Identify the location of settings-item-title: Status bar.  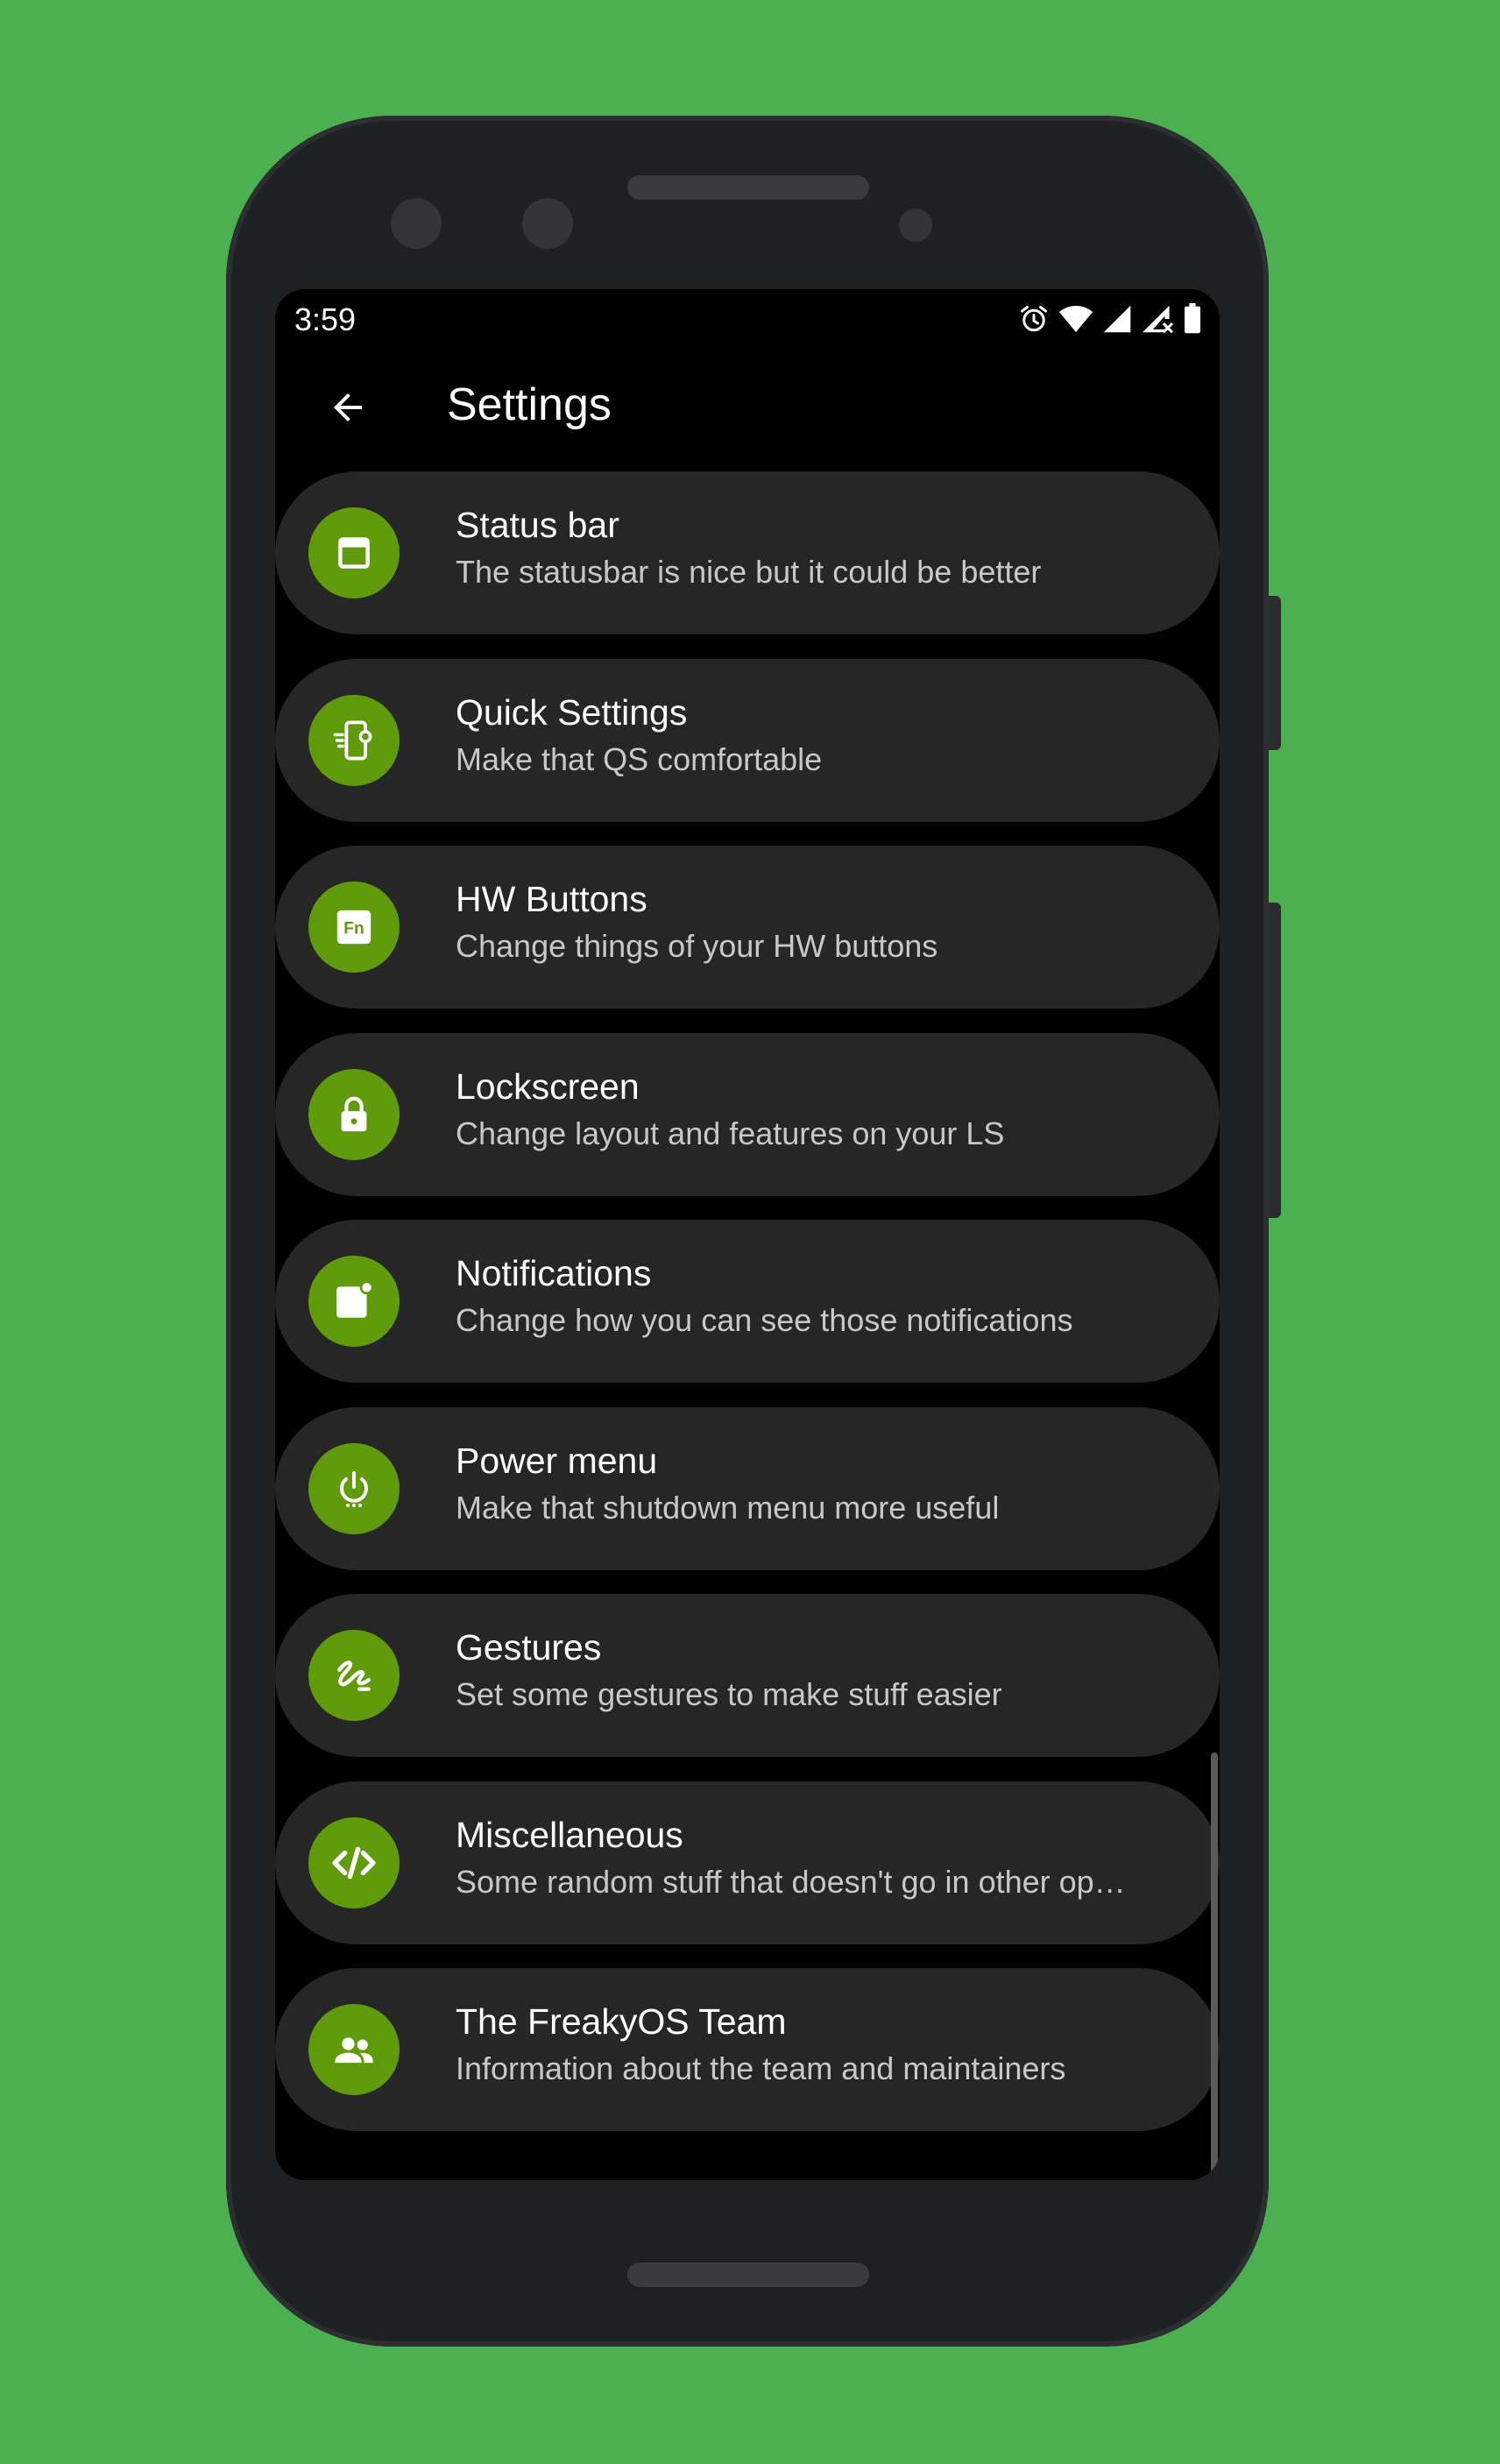
(537, 525).